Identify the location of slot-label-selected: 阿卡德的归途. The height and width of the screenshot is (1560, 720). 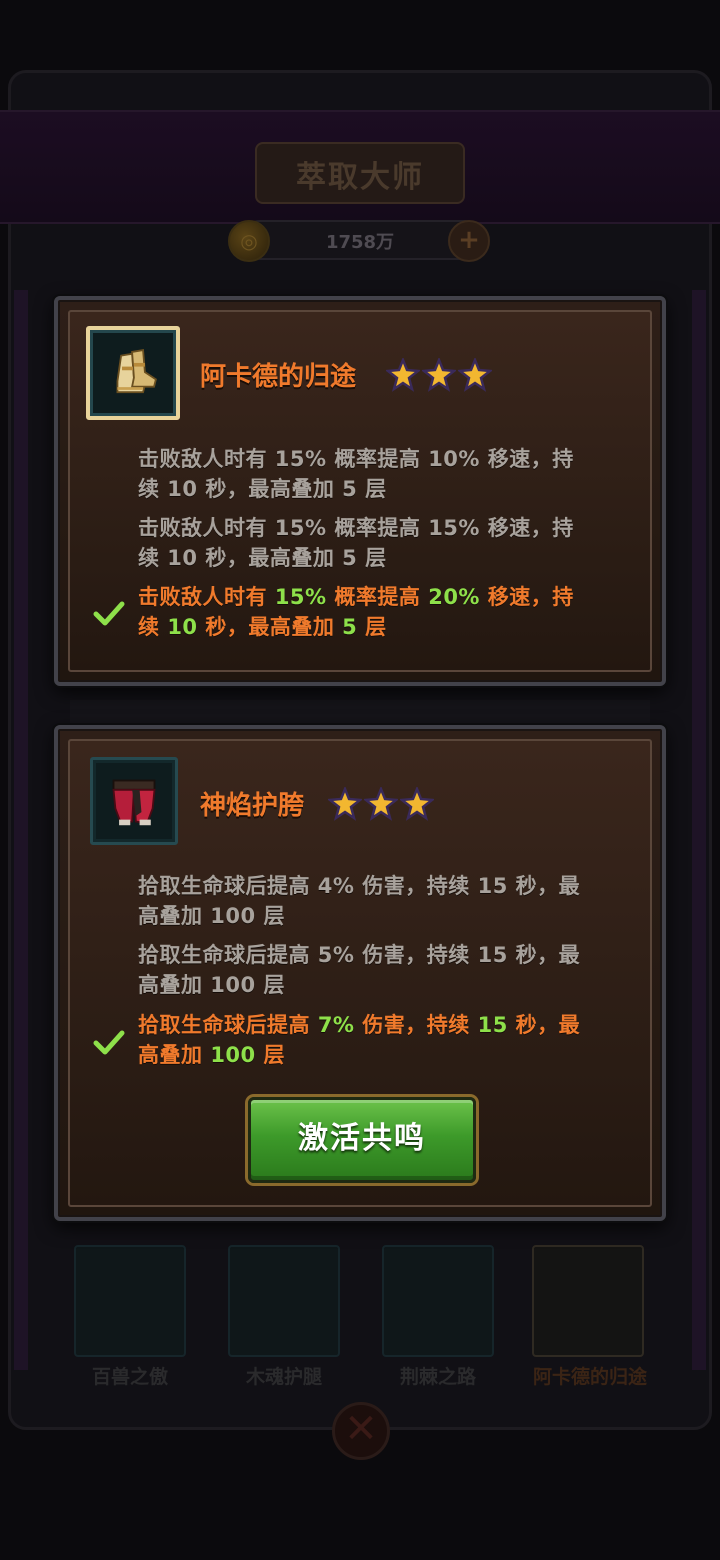
(589, 1377).